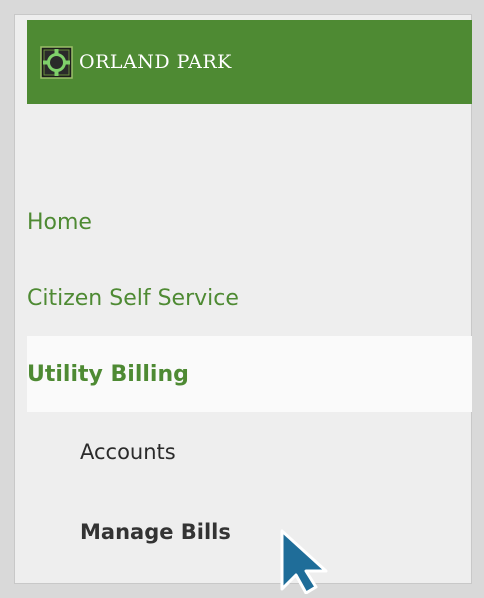 This screenshot has width=484, height=598. What do you see at coordinates (249, 144) in the screenshot?
I see `header-spacer` at bounding box center [249, 144].